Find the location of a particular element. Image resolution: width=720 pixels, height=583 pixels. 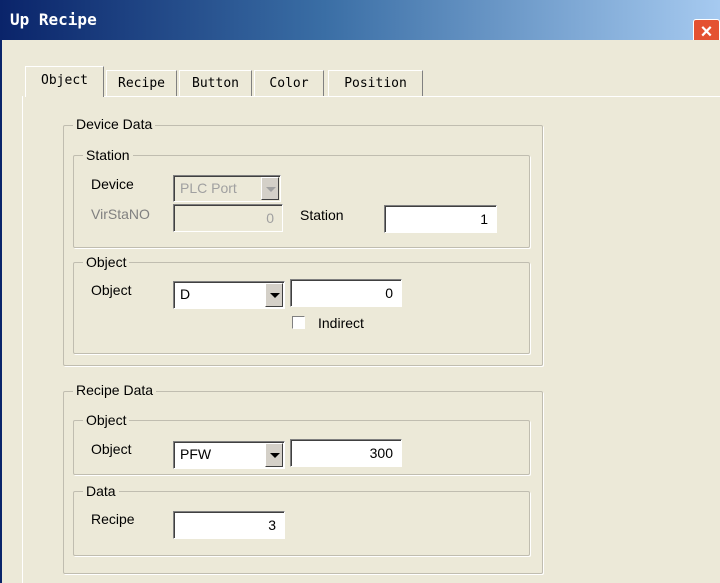

tab-button: Button is located at coordinates (215, 83).